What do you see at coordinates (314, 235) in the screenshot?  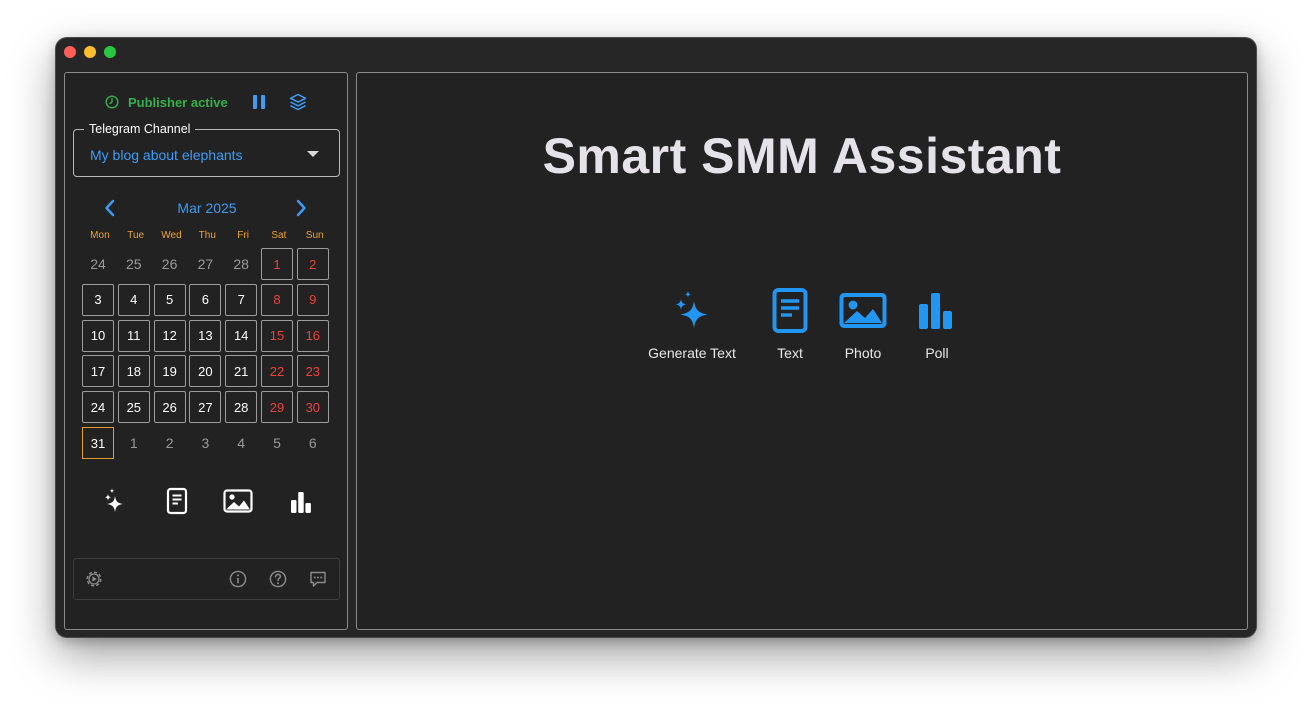 I see `weekday-label: Sun` at bounding box center [314, 235].